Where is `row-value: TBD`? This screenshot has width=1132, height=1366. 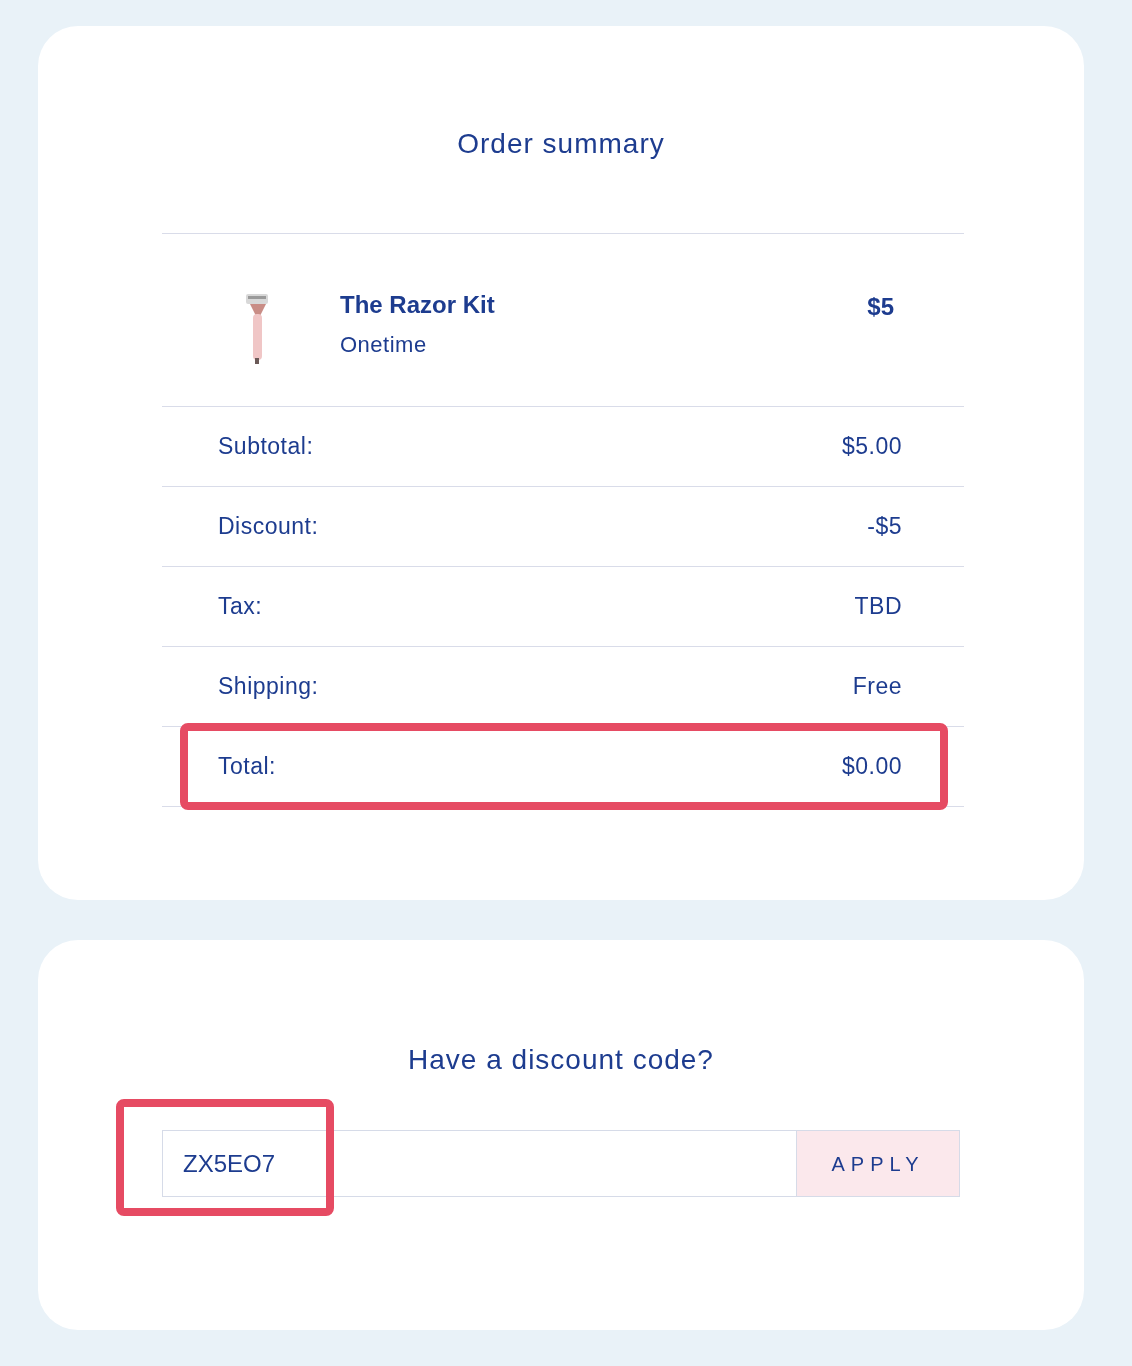 row-value: TBD is located at coordinates (878, 607).